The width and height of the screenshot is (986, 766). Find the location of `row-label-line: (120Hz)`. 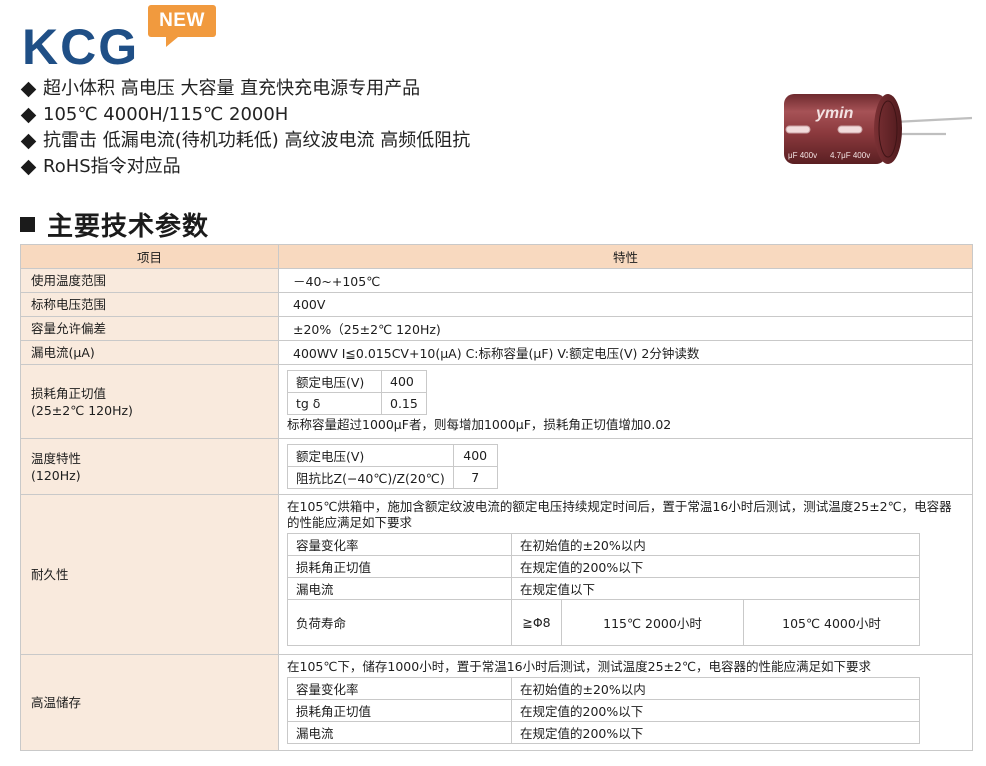

row-label-line: (120Hz) is located at coordinates (56, 475).